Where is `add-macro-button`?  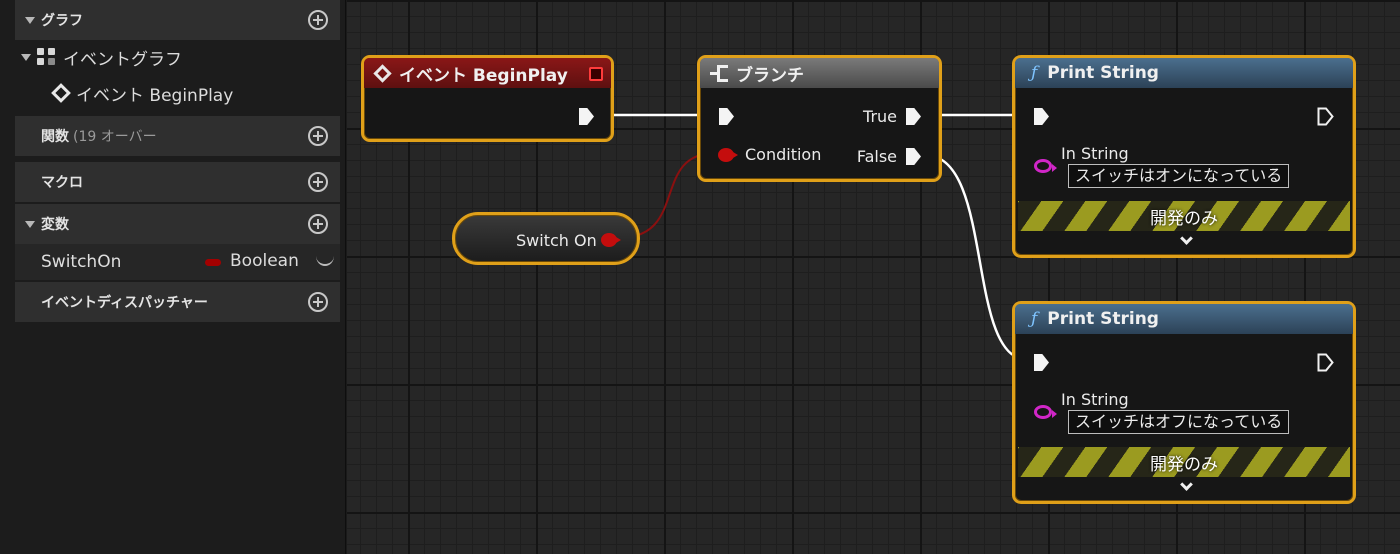 add-macro-button is located at coordinates (318, 182).